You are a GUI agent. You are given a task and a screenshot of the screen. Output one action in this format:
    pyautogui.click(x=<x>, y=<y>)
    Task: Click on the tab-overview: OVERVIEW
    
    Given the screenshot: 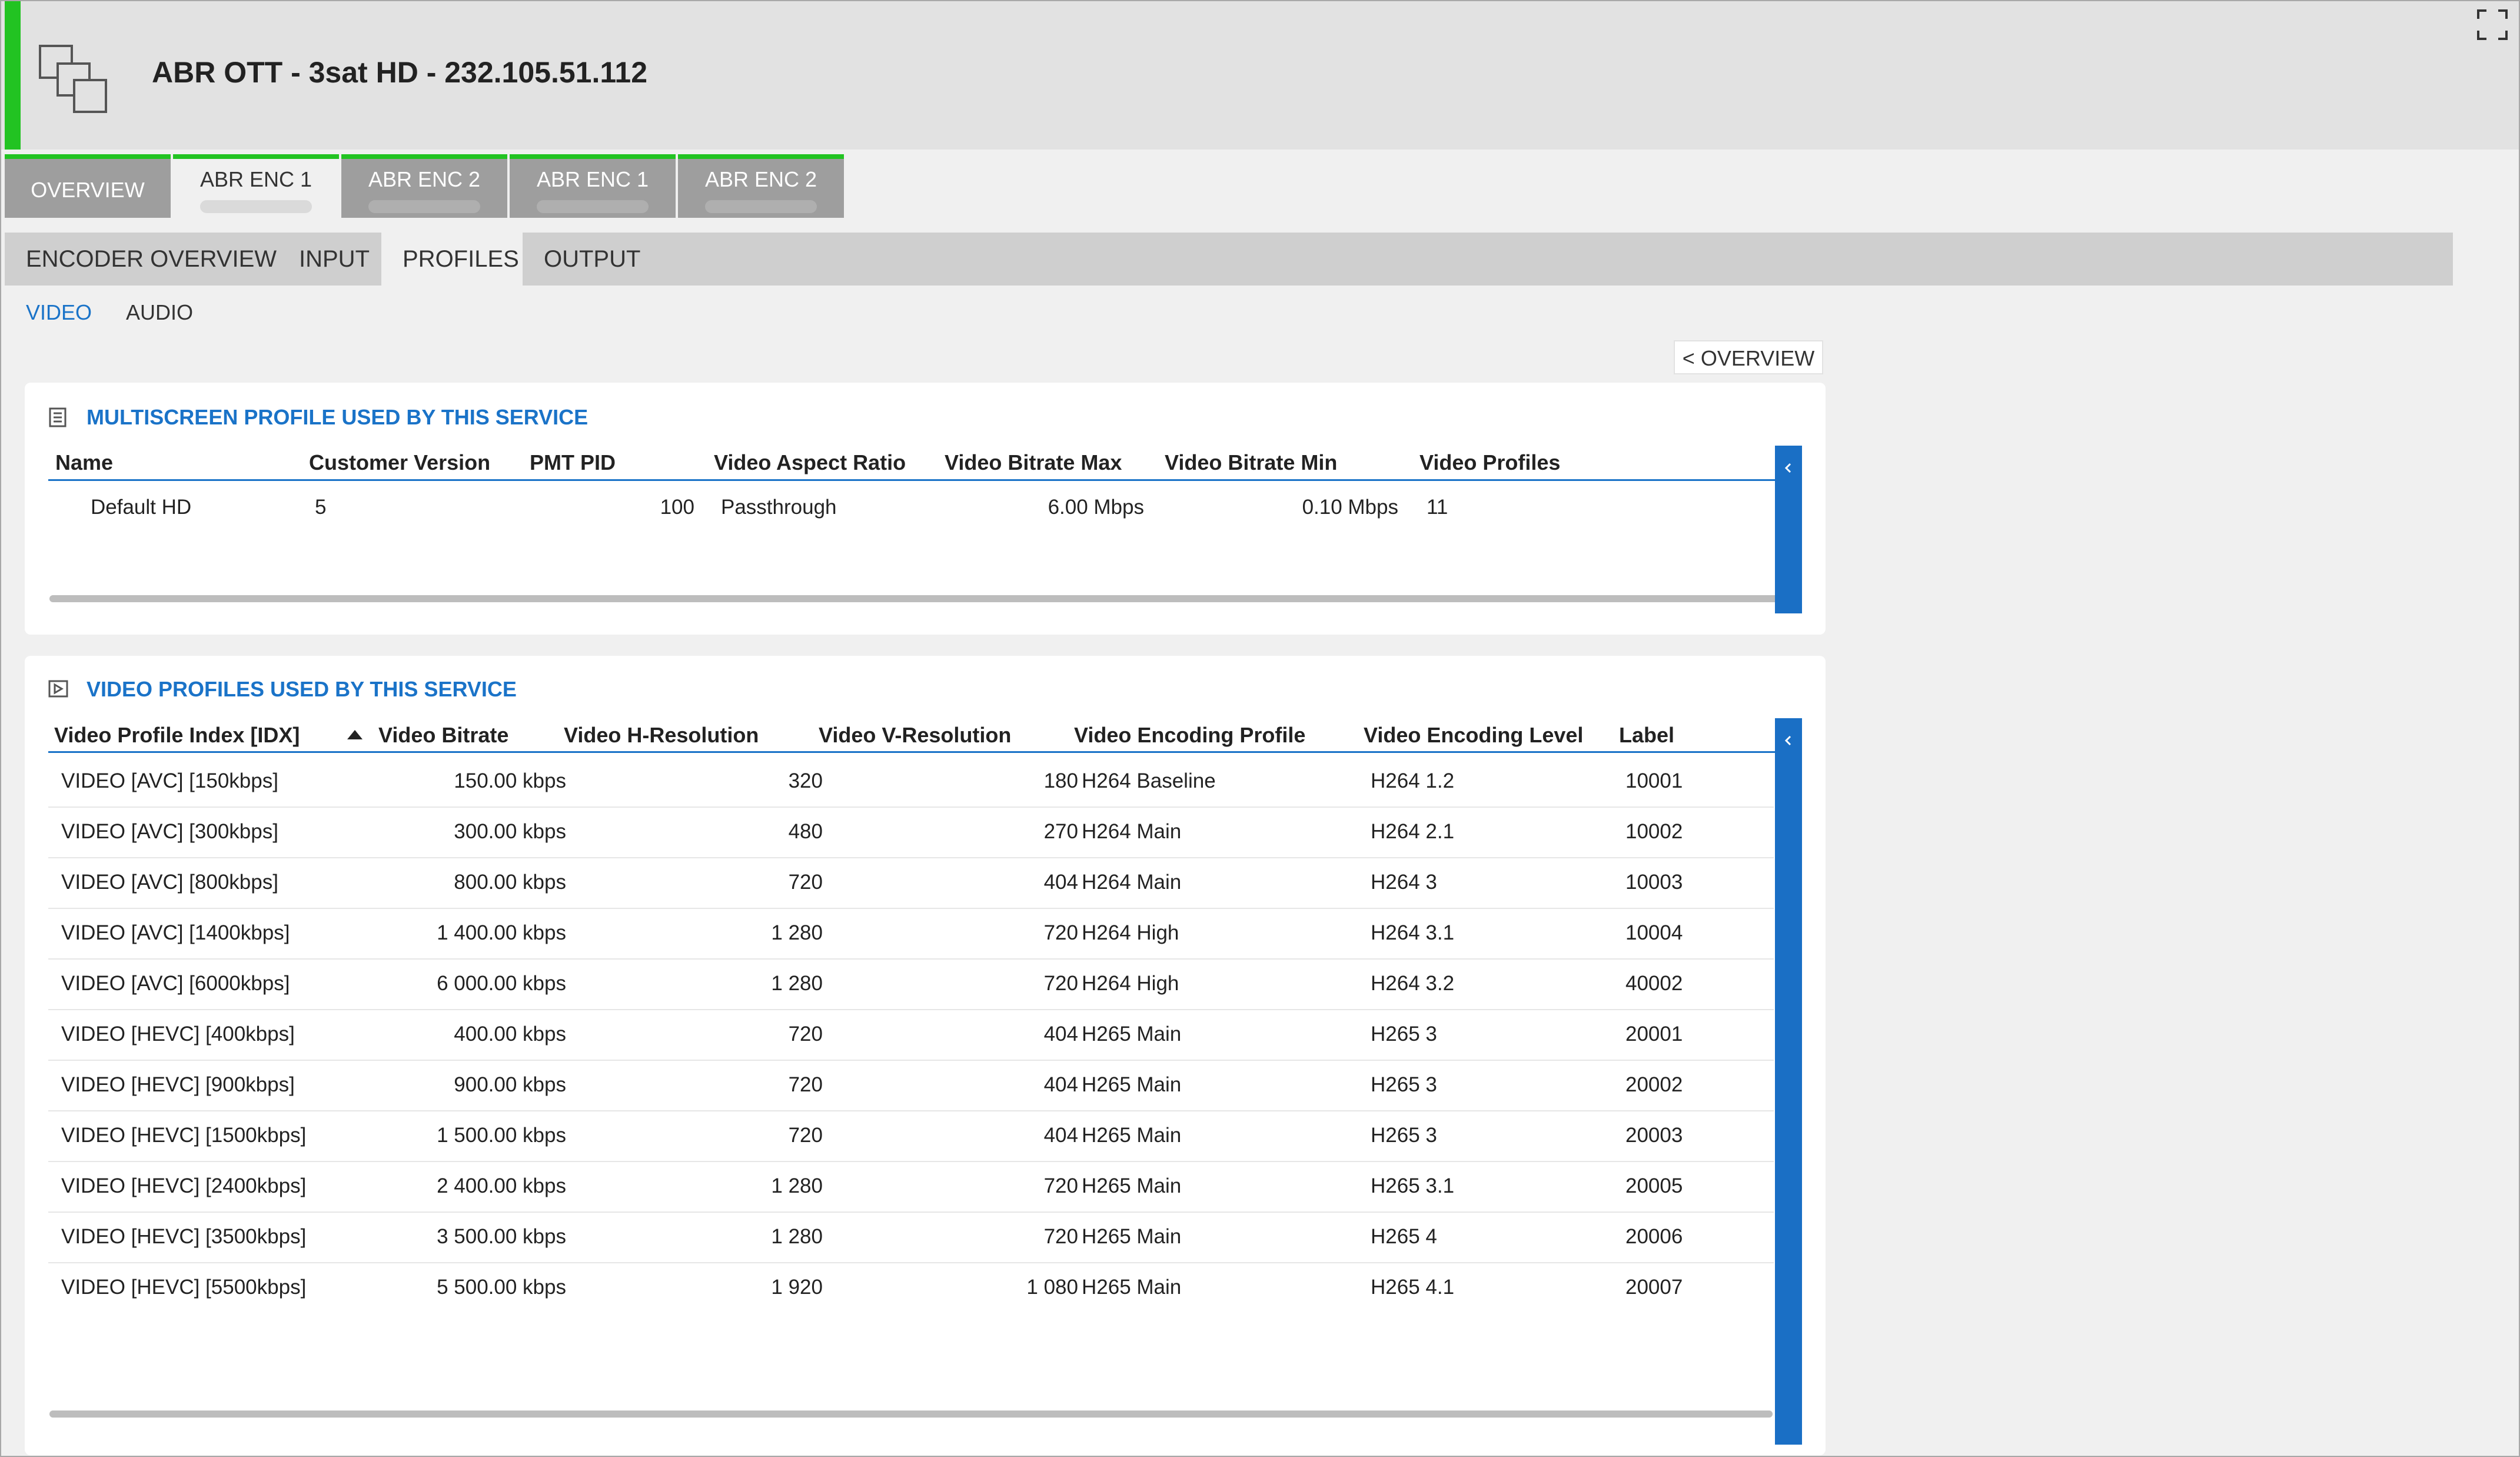 What is the action you would take?
    pyautogui.click(x=88, y=186)
    